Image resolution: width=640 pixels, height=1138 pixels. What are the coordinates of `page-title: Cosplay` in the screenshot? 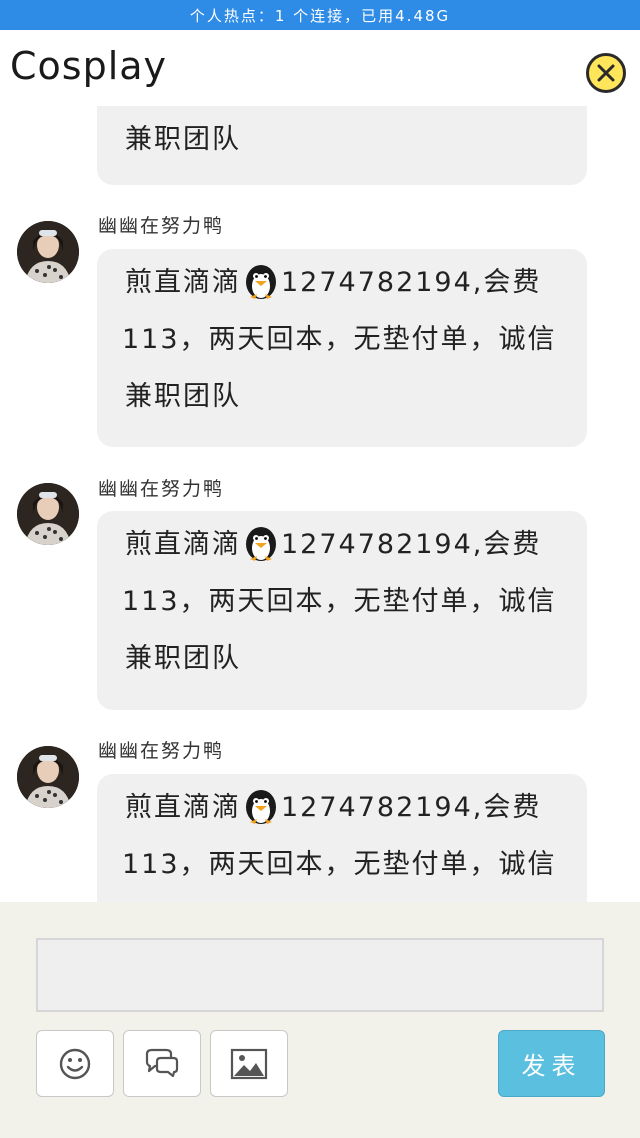 It's located at (89, 66).